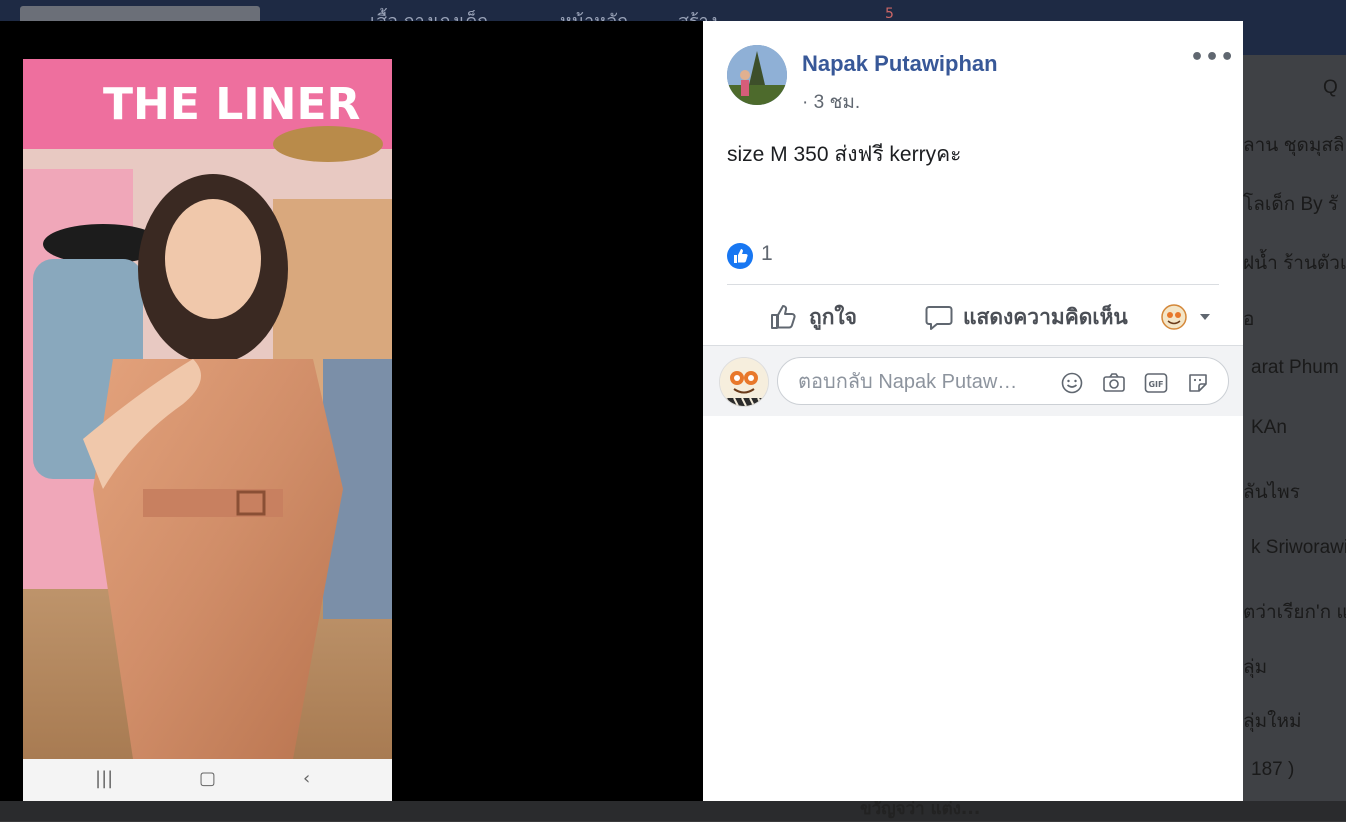  What do you see at coordinates (1072, 383) in the screenshot?
I see `emoji-icon` at bounding box center [1072, 383].